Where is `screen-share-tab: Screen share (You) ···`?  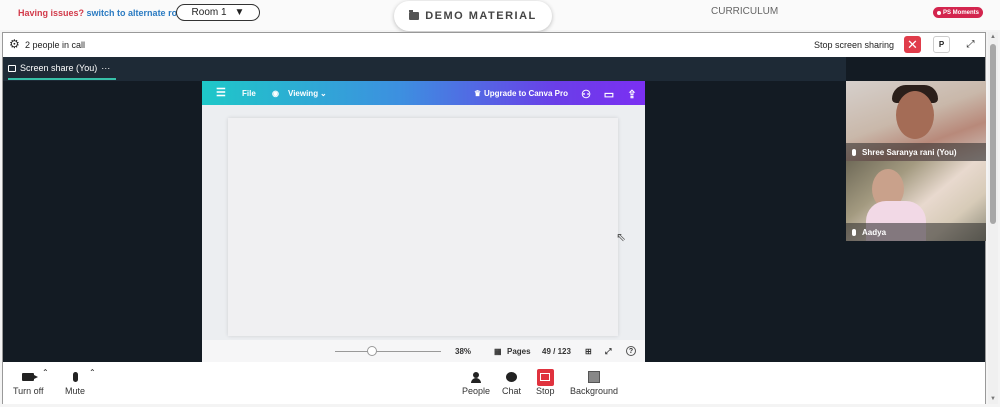 screen-share-tab: Screen share (You) ··· is located at coordinates (59, 68).